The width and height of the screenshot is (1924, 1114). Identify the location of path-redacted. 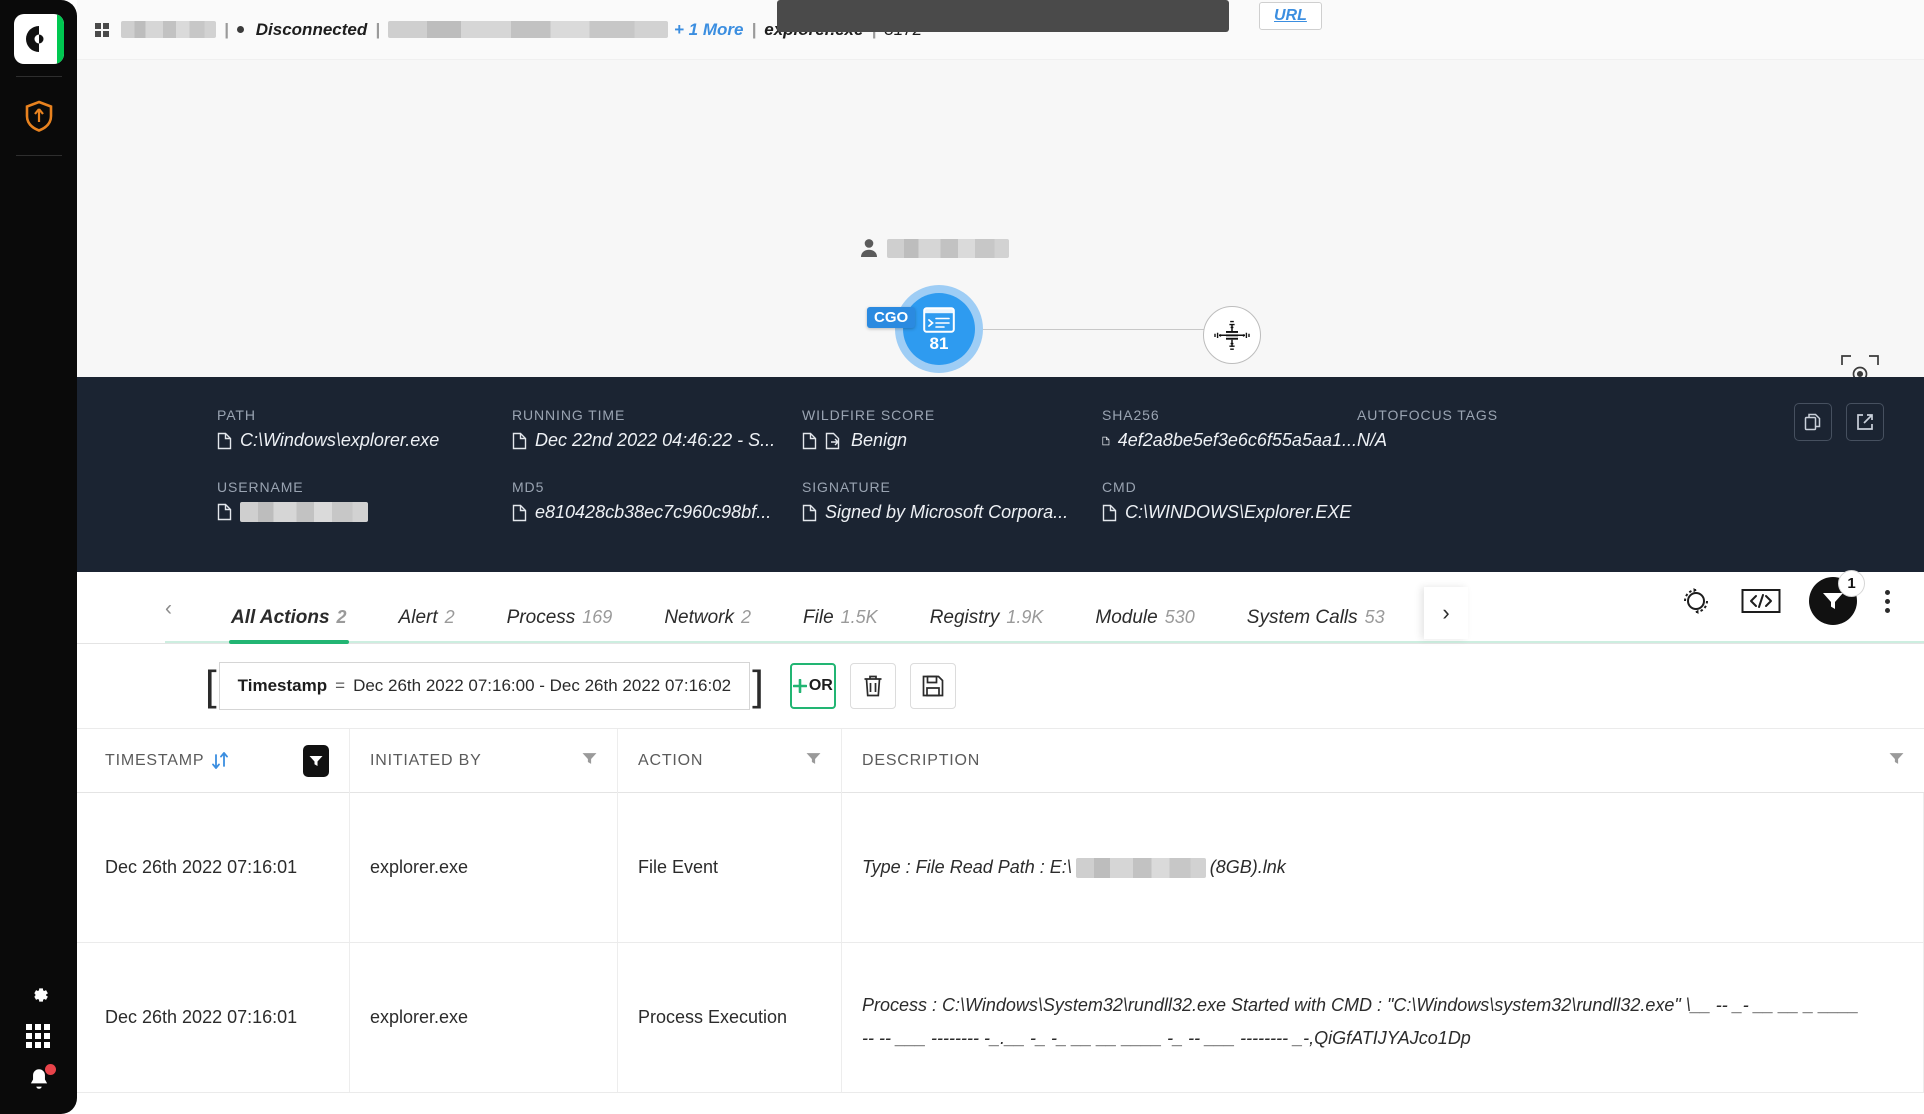
(528, 29).